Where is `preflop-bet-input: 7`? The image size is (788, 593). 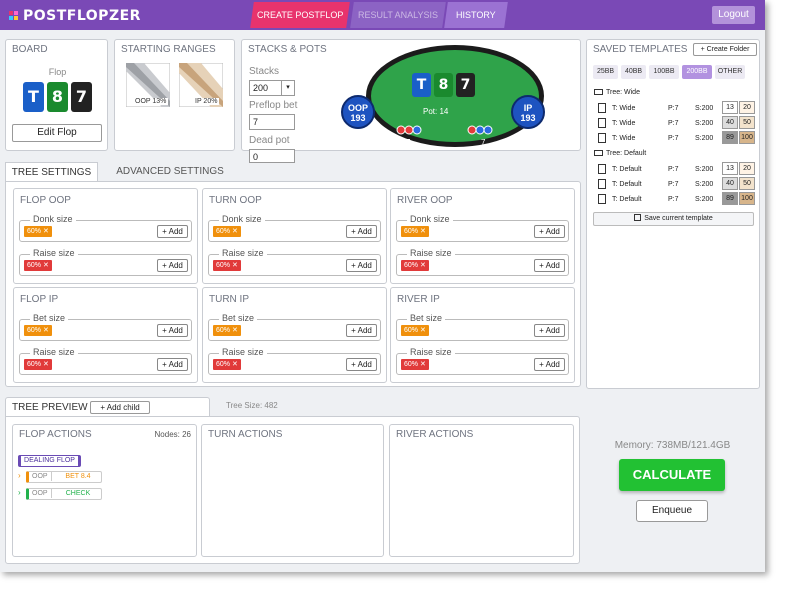 preflop-bet-input: 7 is located at coordinates (272, 122).